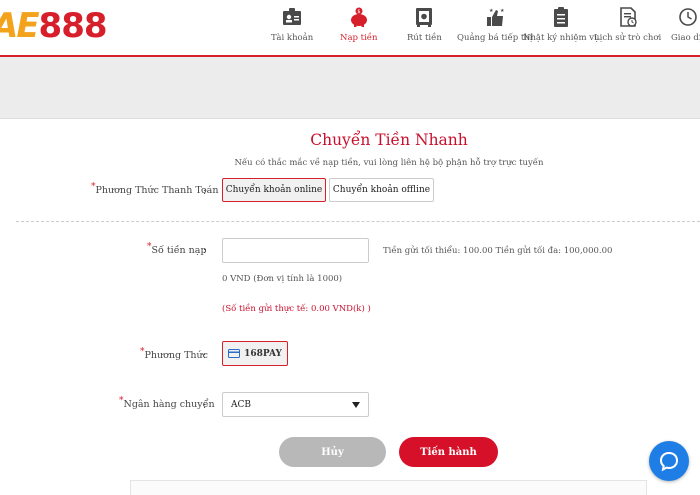  Describe the element at coordinates (234, 353) in the screenshot. I see `card-icon` at that location.